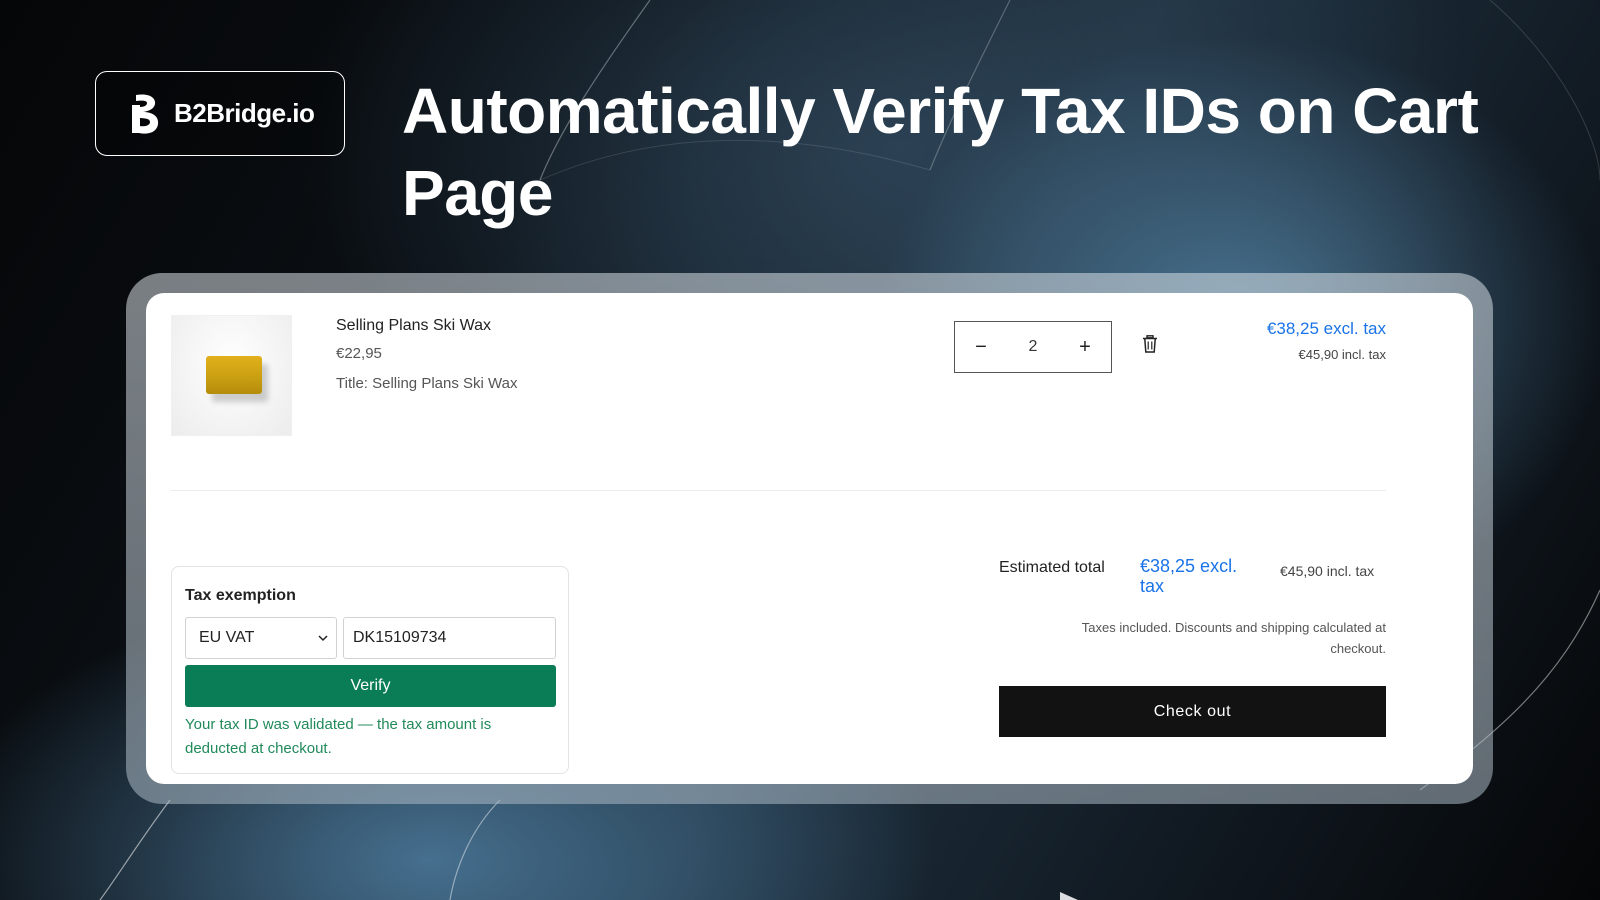 This screenshot has height=900, width=1600. Describe the element at coordinates (323, 638) in the screenshot. I see `chevron-down-icon` at that location.